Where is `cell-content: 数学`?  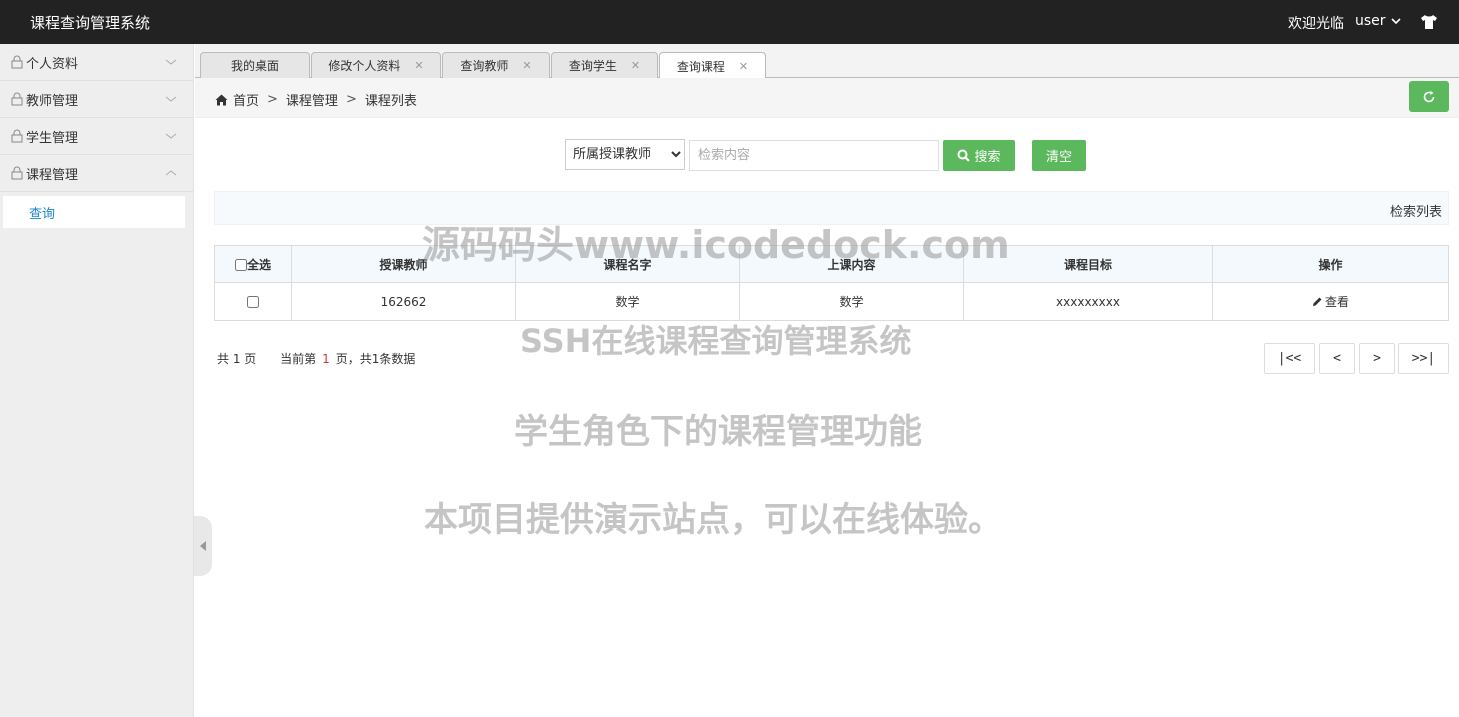 cell-content: 数学 is located at coordinates (851, 301).